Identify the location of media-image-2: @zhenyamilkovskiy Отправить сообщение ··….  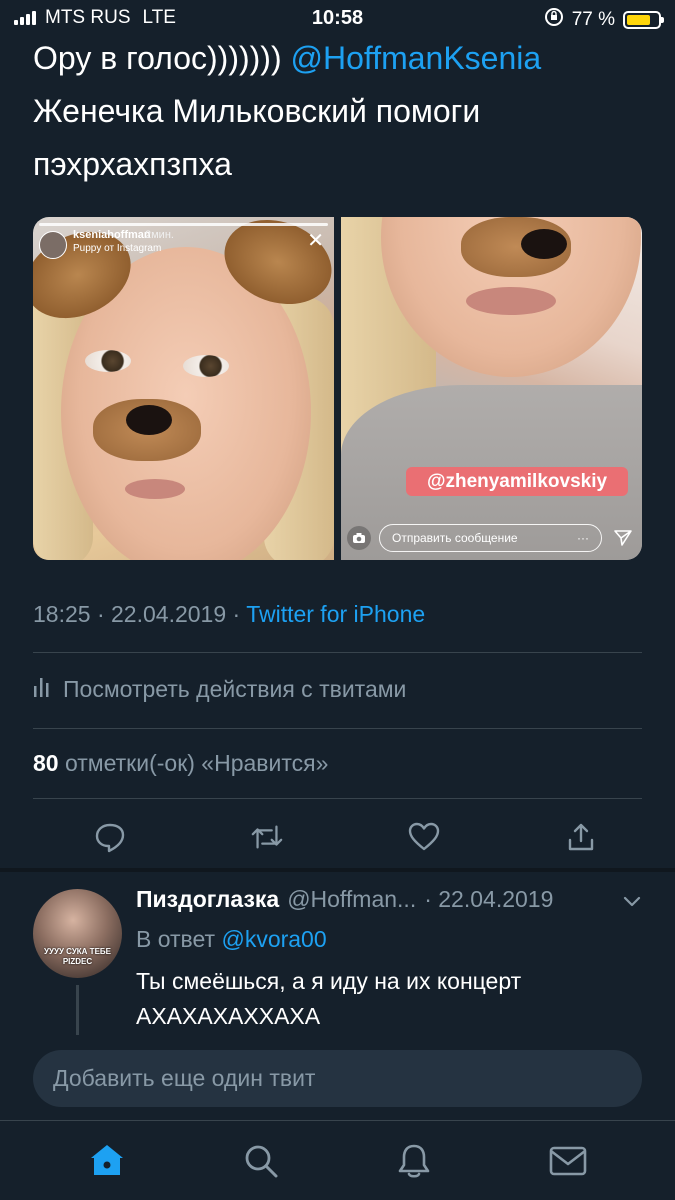
(491, 388).